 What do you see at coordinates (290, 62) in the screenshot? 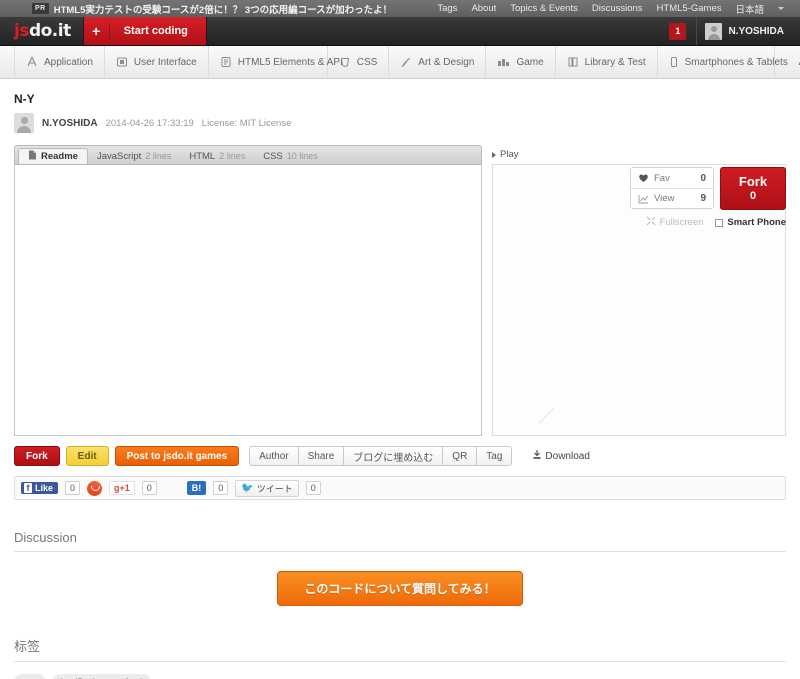
I see `nav-label: HTML5 Elements & API` at bounding box center [290, 62].